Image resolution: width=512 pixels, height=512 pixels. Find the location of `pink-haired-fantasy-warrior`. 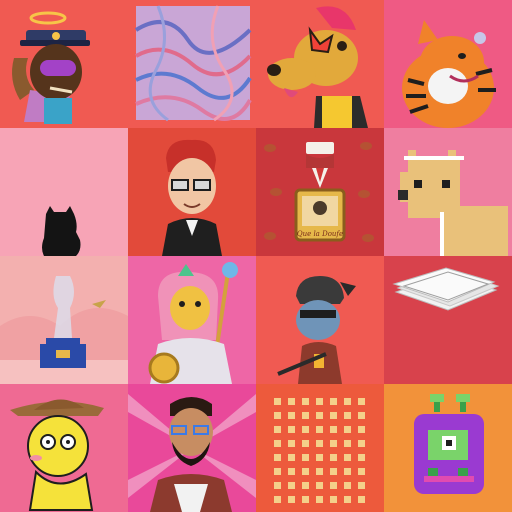

pink-haired-fantasy-warrior is located at coordinates (193, 323).